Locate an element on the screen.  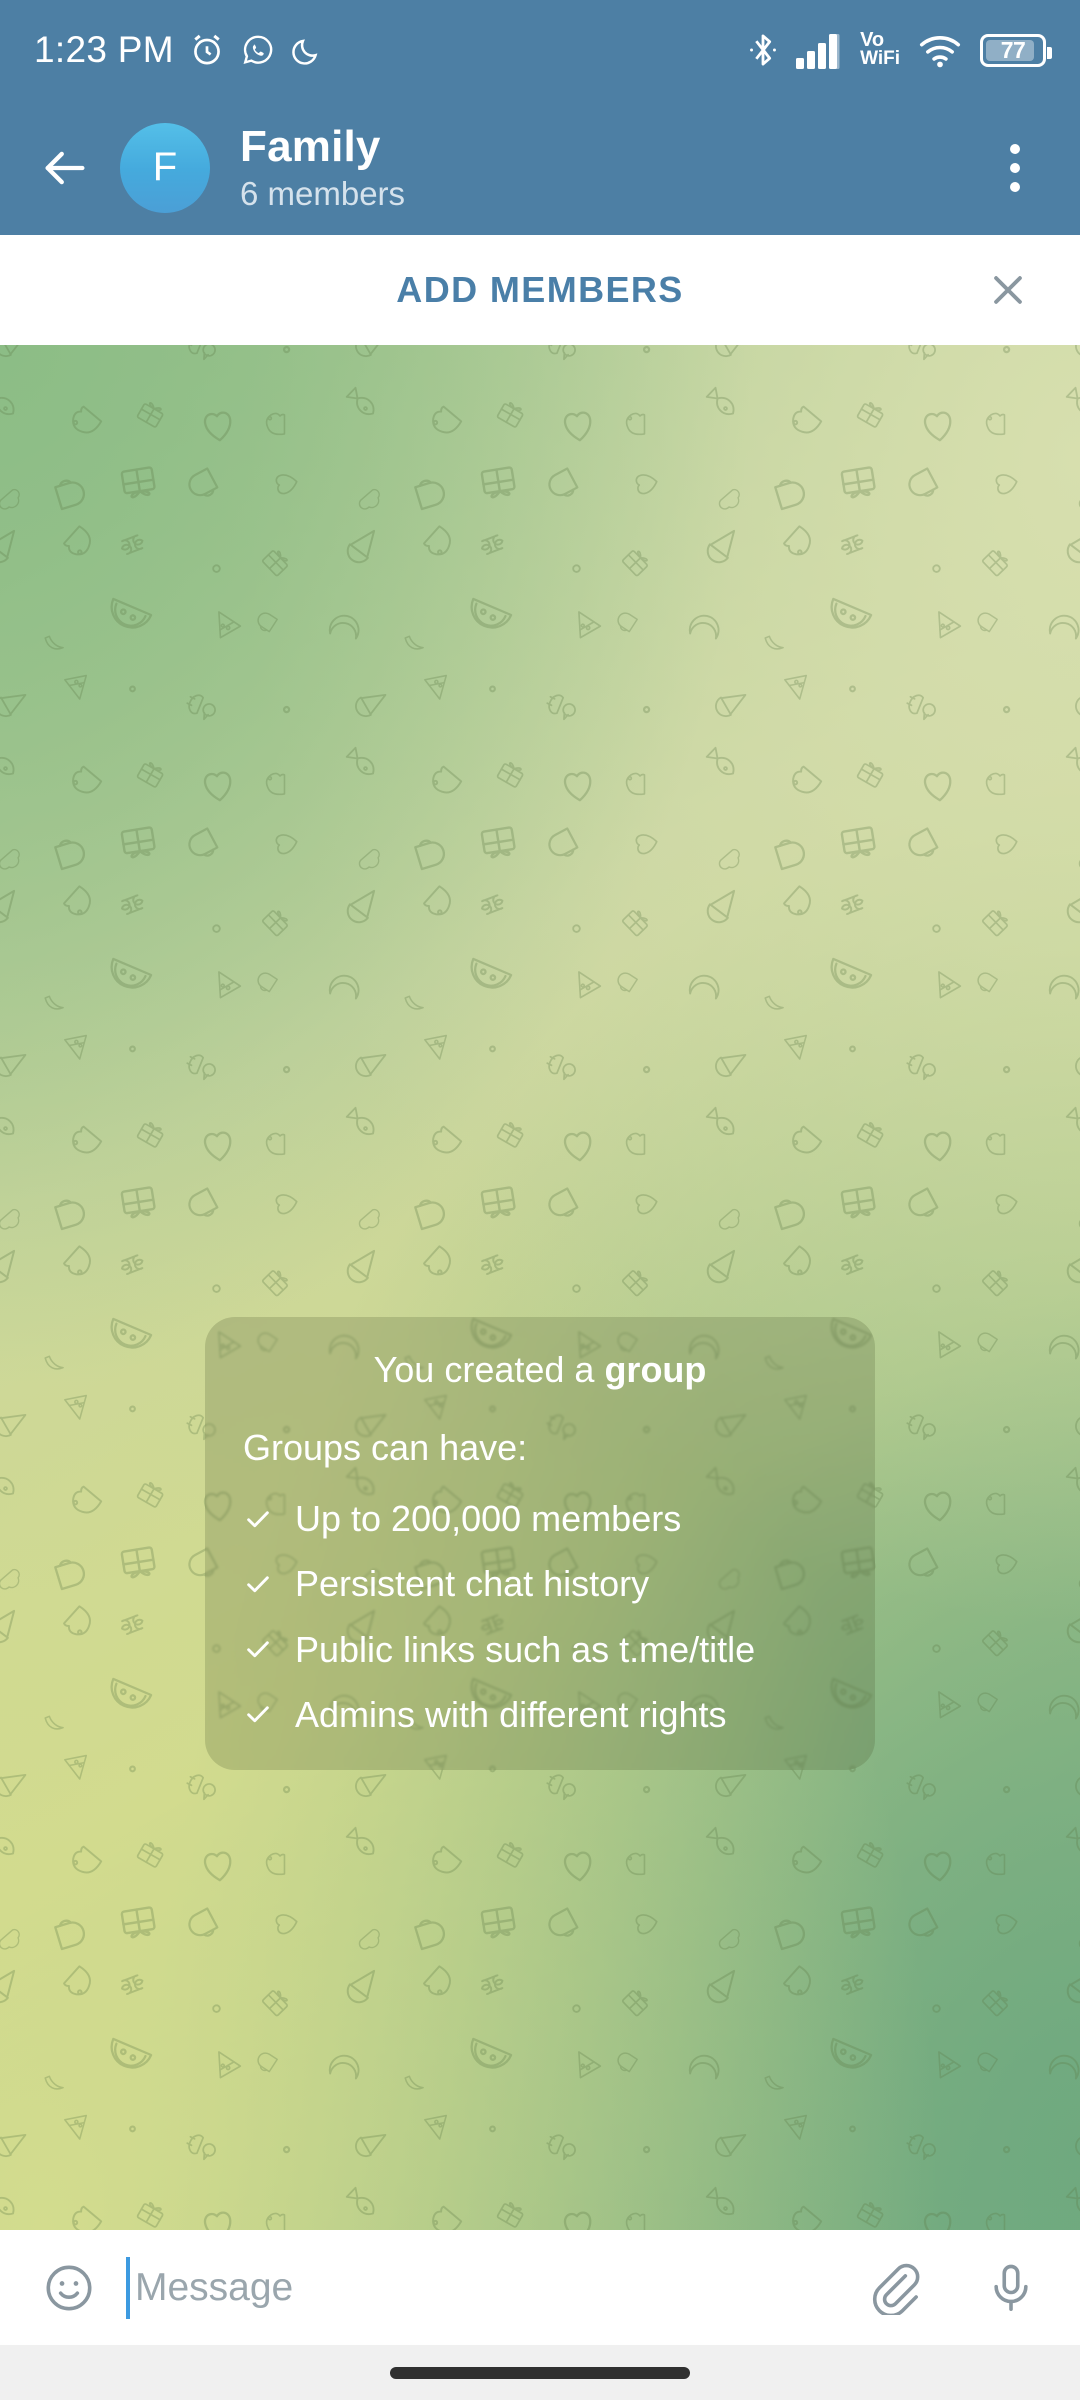
info-card-title-bold: group is located at coordinates (655, 1369).